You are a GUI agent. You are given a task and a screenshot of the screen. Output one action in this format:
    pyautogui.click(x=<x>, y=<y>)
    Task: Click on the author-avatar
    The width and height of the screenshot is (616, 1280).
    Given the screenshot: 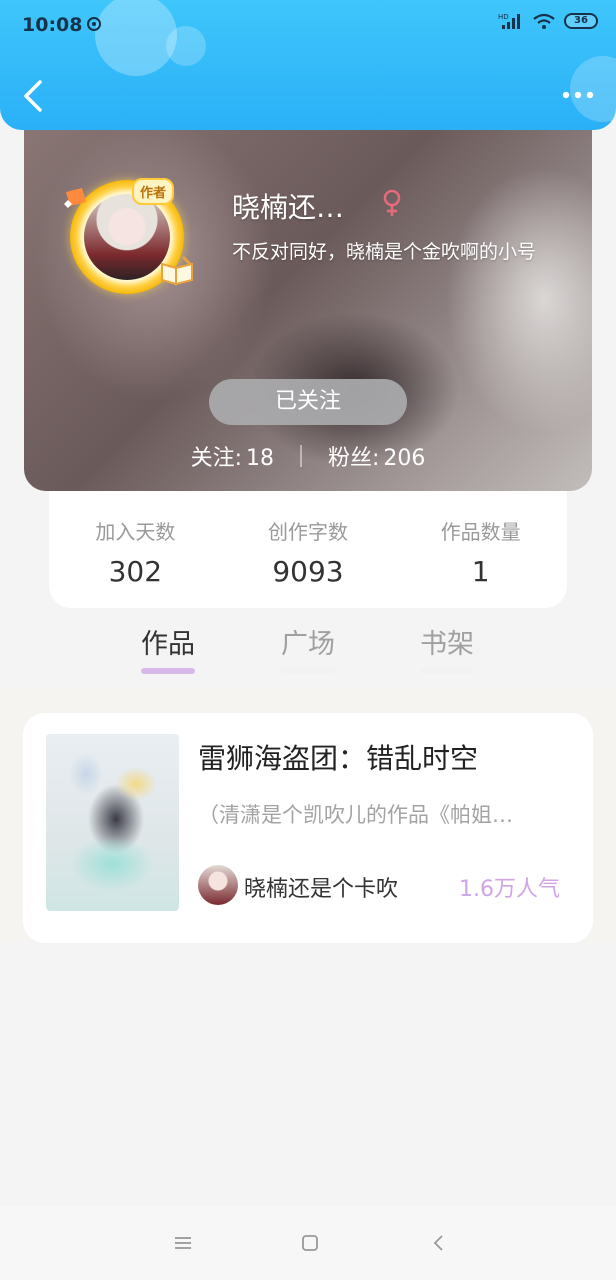 What is the action you would take?
    pyautogui.click(x=218, y=885)
    